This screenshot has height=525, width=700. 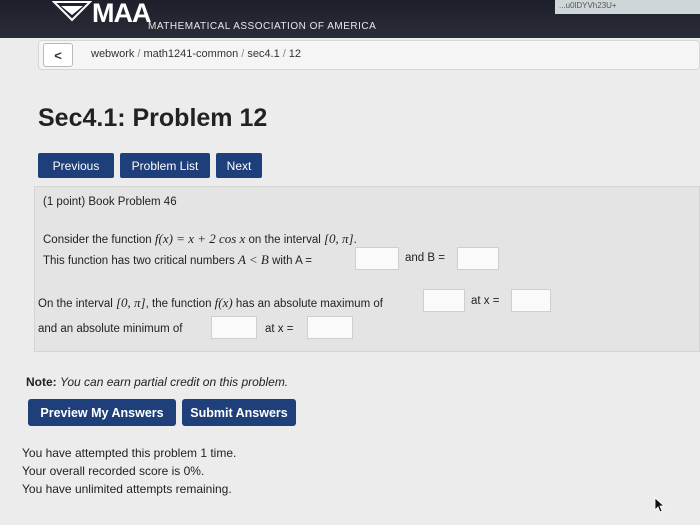 What do you see at coordinates (425, 258) in the screenshot?
I see `label-B: and B =` at bounding box center [425, 258].